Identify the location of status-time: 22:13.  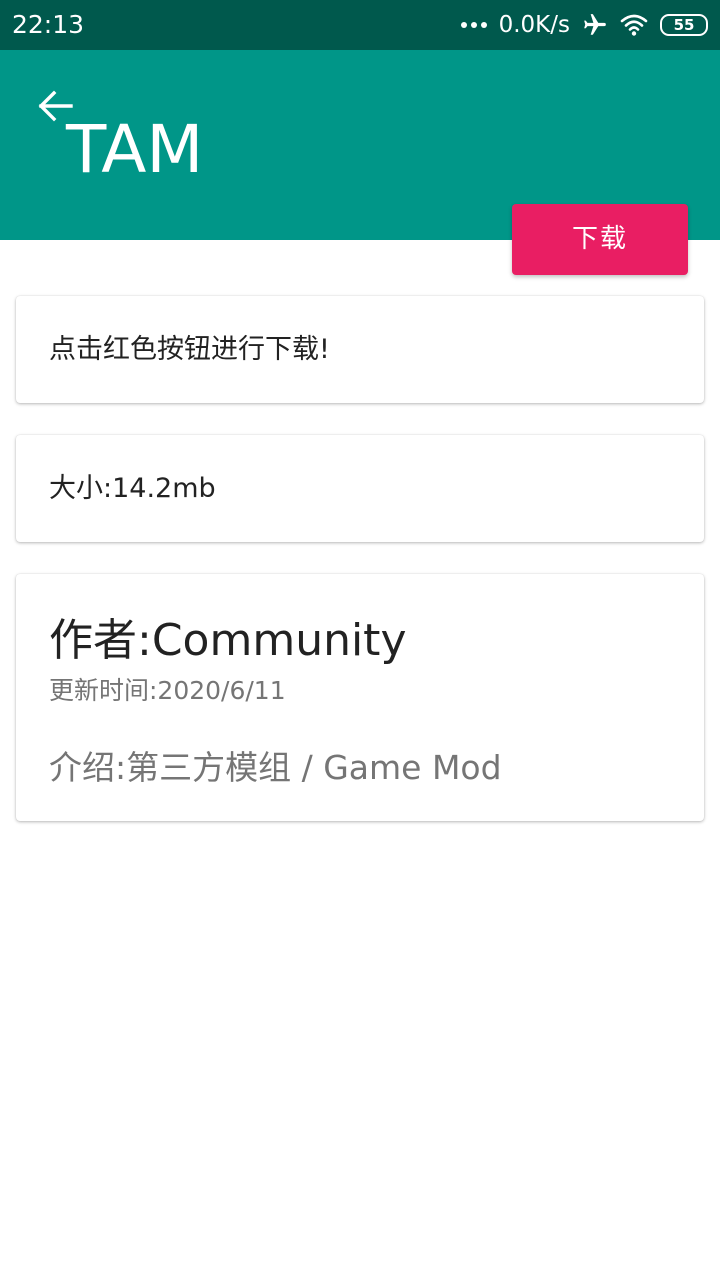
(48, 24).